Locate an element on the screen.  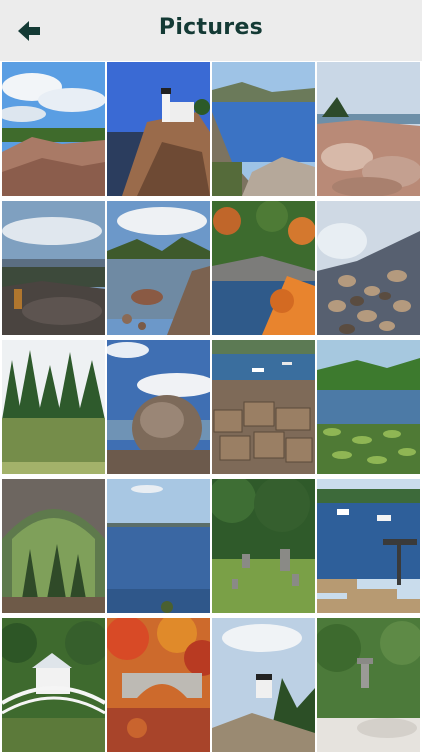
app-header: Pictures is located at coordinates (211, 30).